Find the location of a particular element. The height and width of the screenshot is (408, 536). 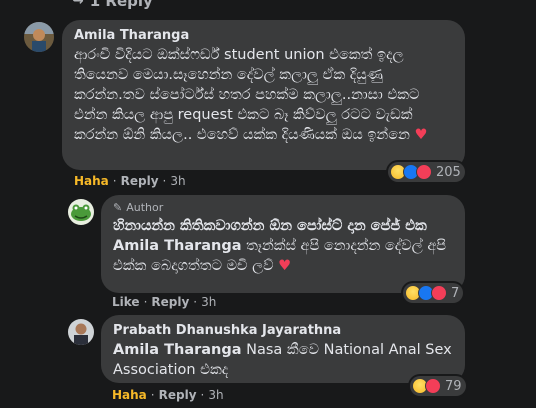

comment-actions: Like · Reply · 3h is located at coordinates (164, 302).